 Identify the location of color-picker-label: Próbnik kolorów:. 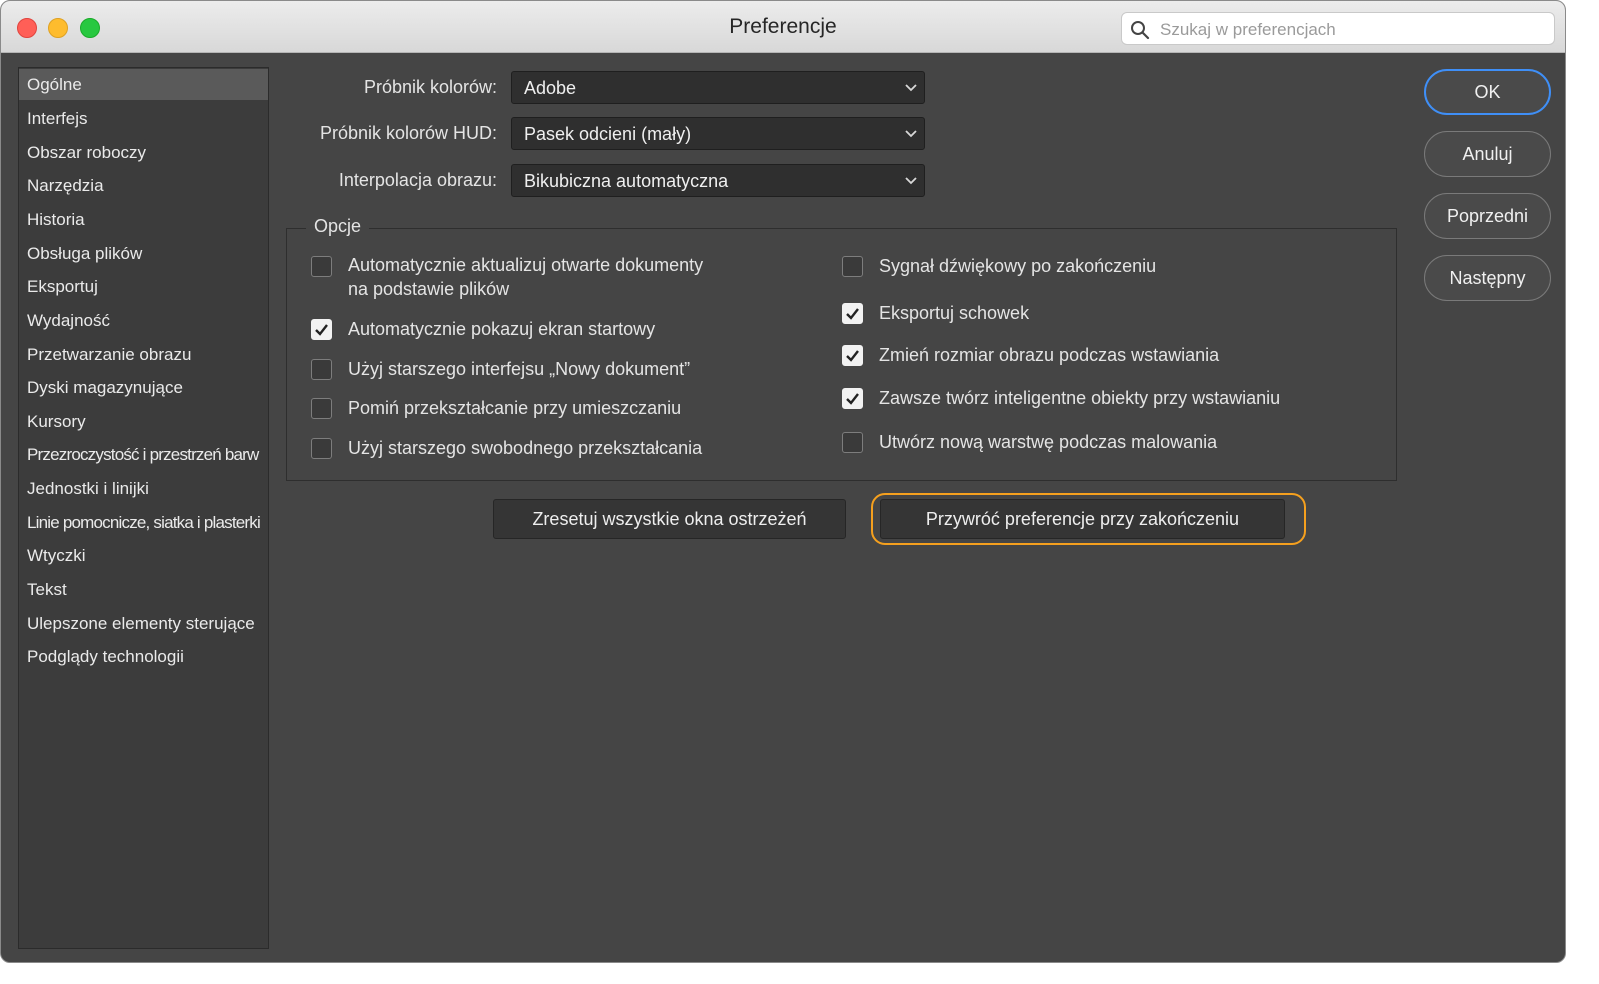
(430, 87).